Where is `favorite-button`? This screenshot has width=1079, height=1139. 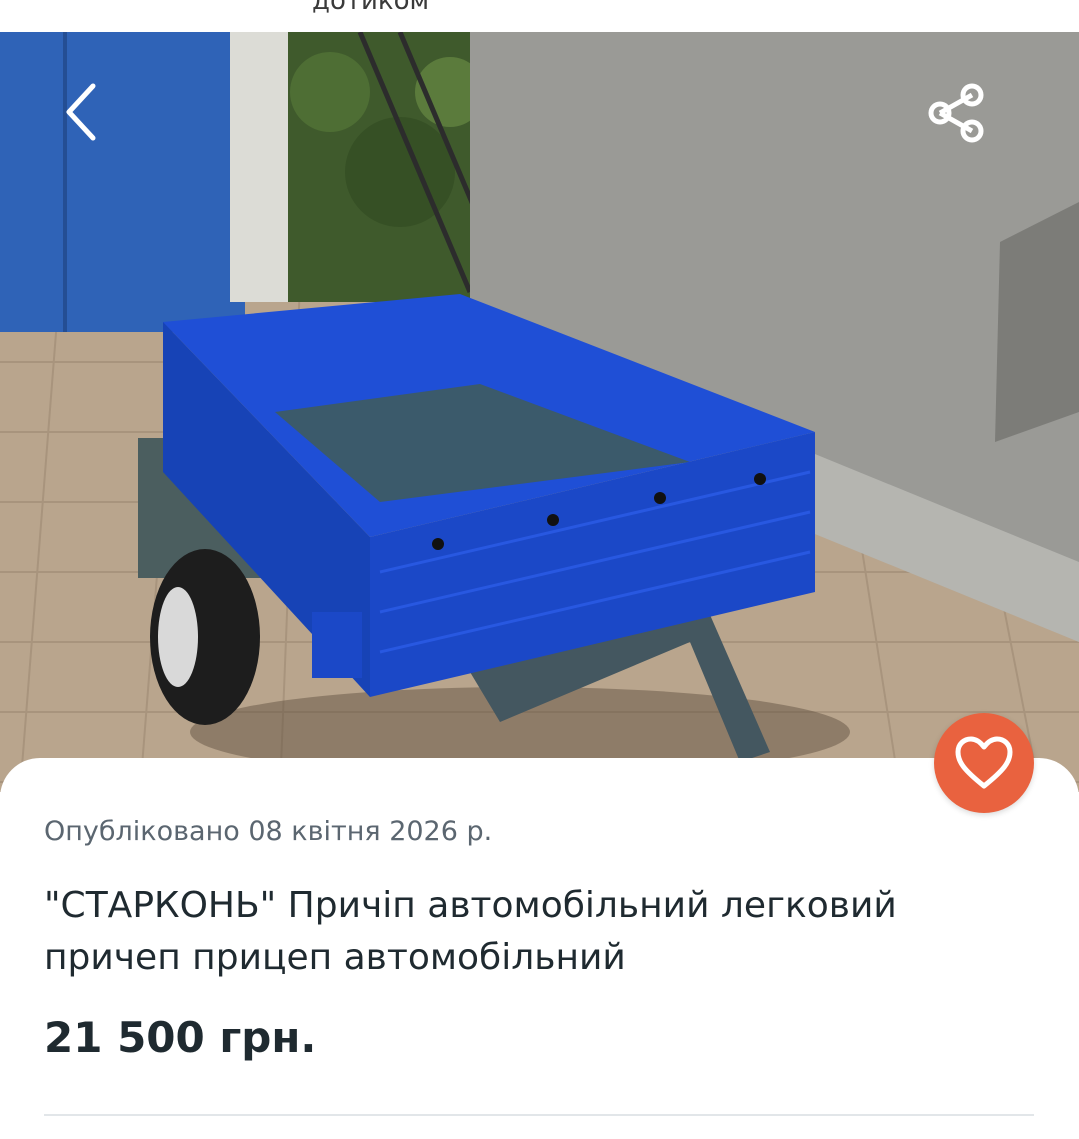 favorite-button is located at coordinates (984, 763).